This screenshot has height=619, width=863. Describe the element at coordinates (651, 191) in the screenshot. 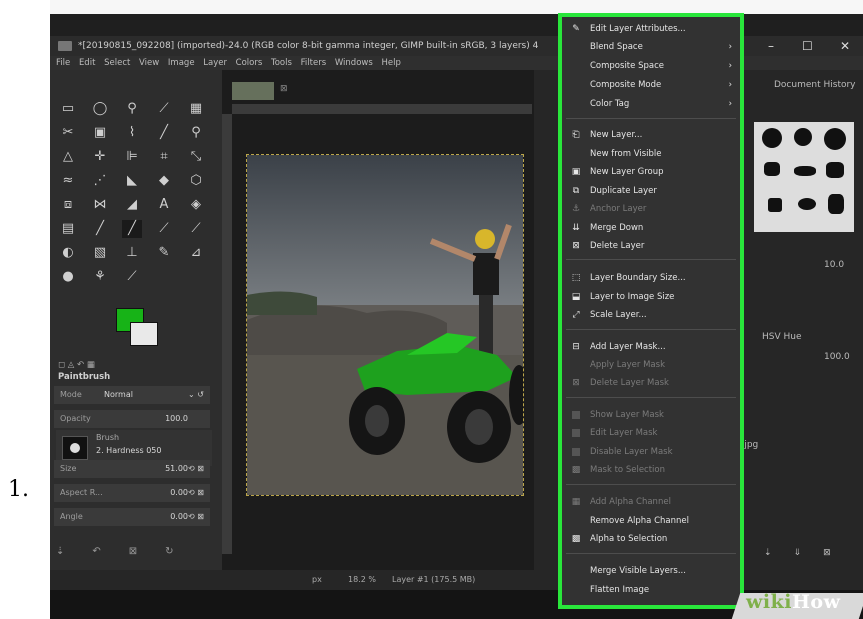

I see `menu-item-duplicate-layer: ⧉ Duplicate Layer` at that location.